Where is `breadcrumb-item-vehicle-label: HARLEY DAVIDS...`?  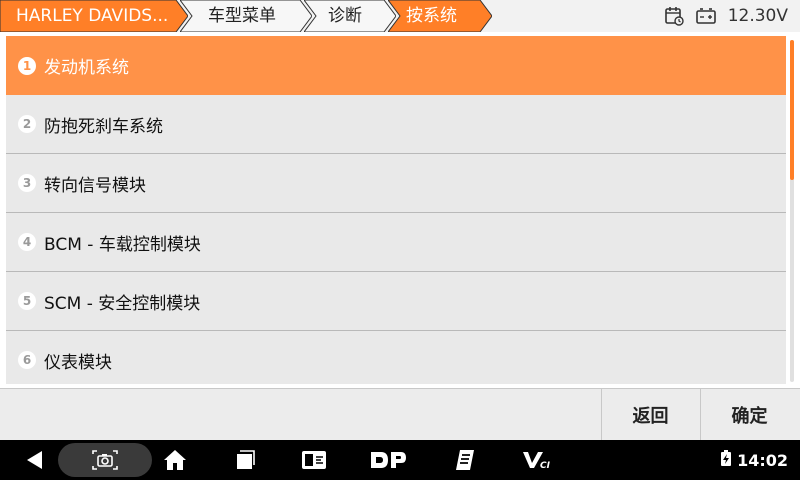
breadcrumb-item-vehicle-label: HARLEY DAVIDS... is located at coordinates (92, 16).